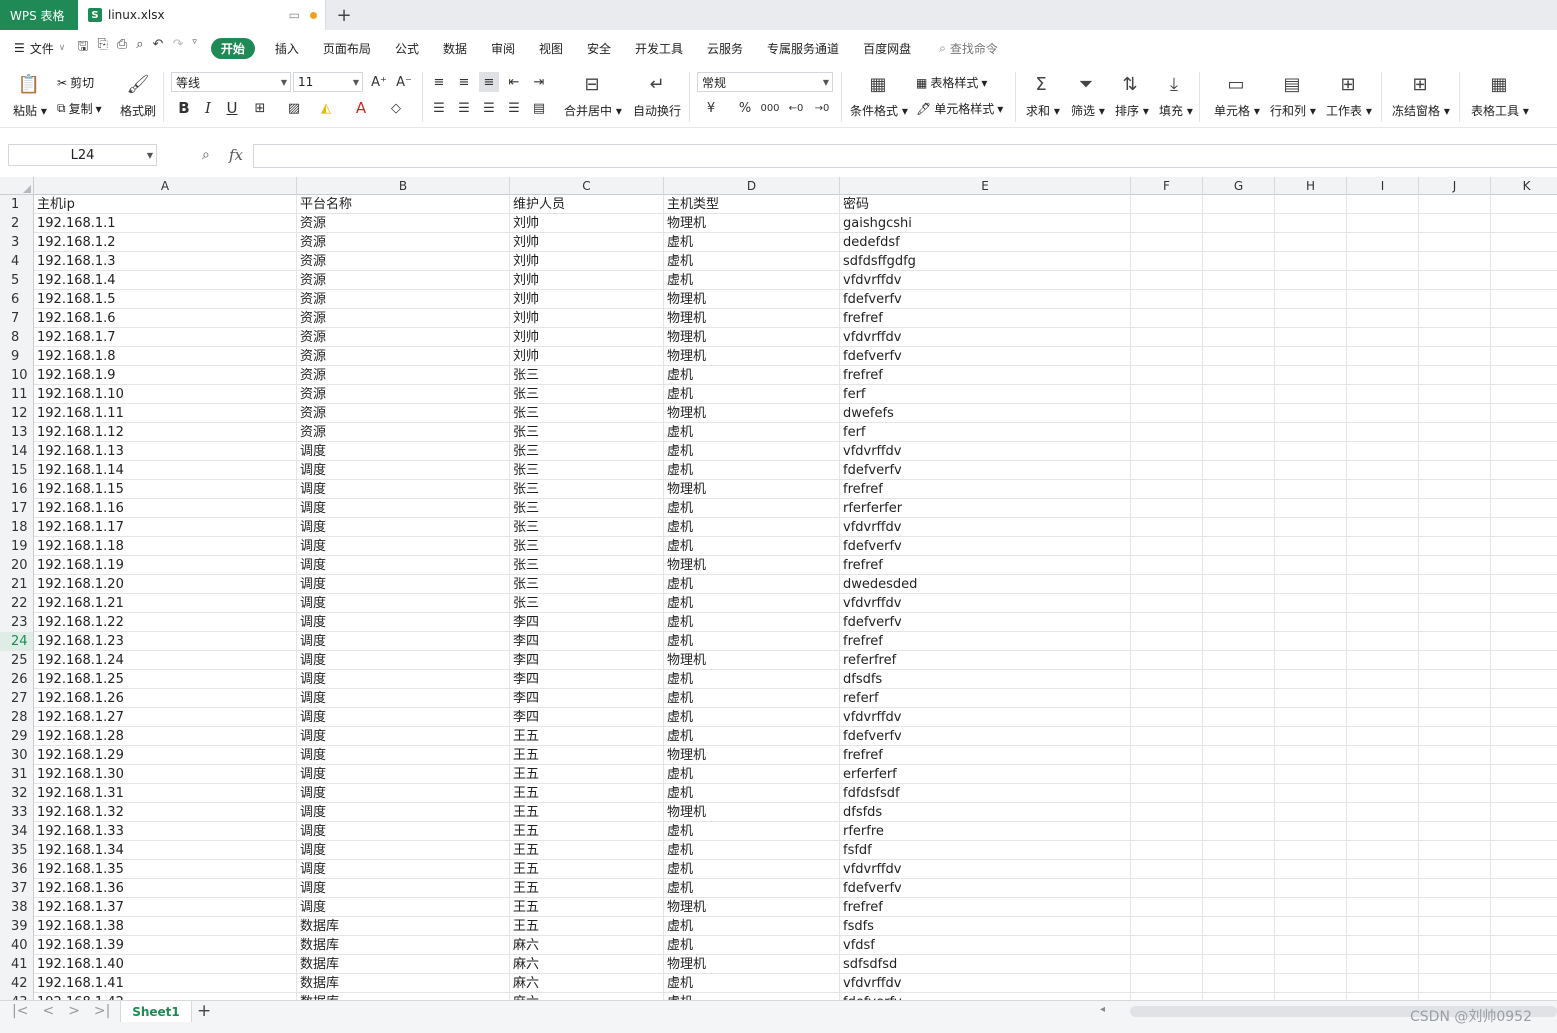  What do you see at coordinates (514, 82) in the screenshot?
I see `decrease-indent-icon: ⇤` at bounding box center [514, 82].